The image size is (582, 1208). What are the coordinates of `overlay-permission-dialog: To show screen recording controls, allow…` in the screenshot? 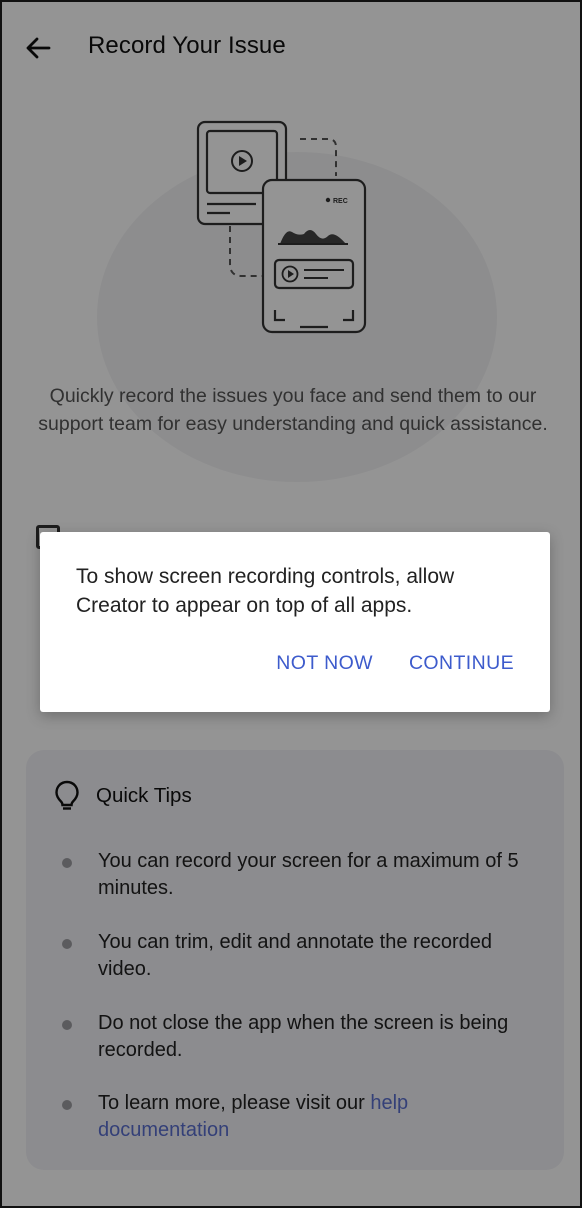 It's located at (295, 622).